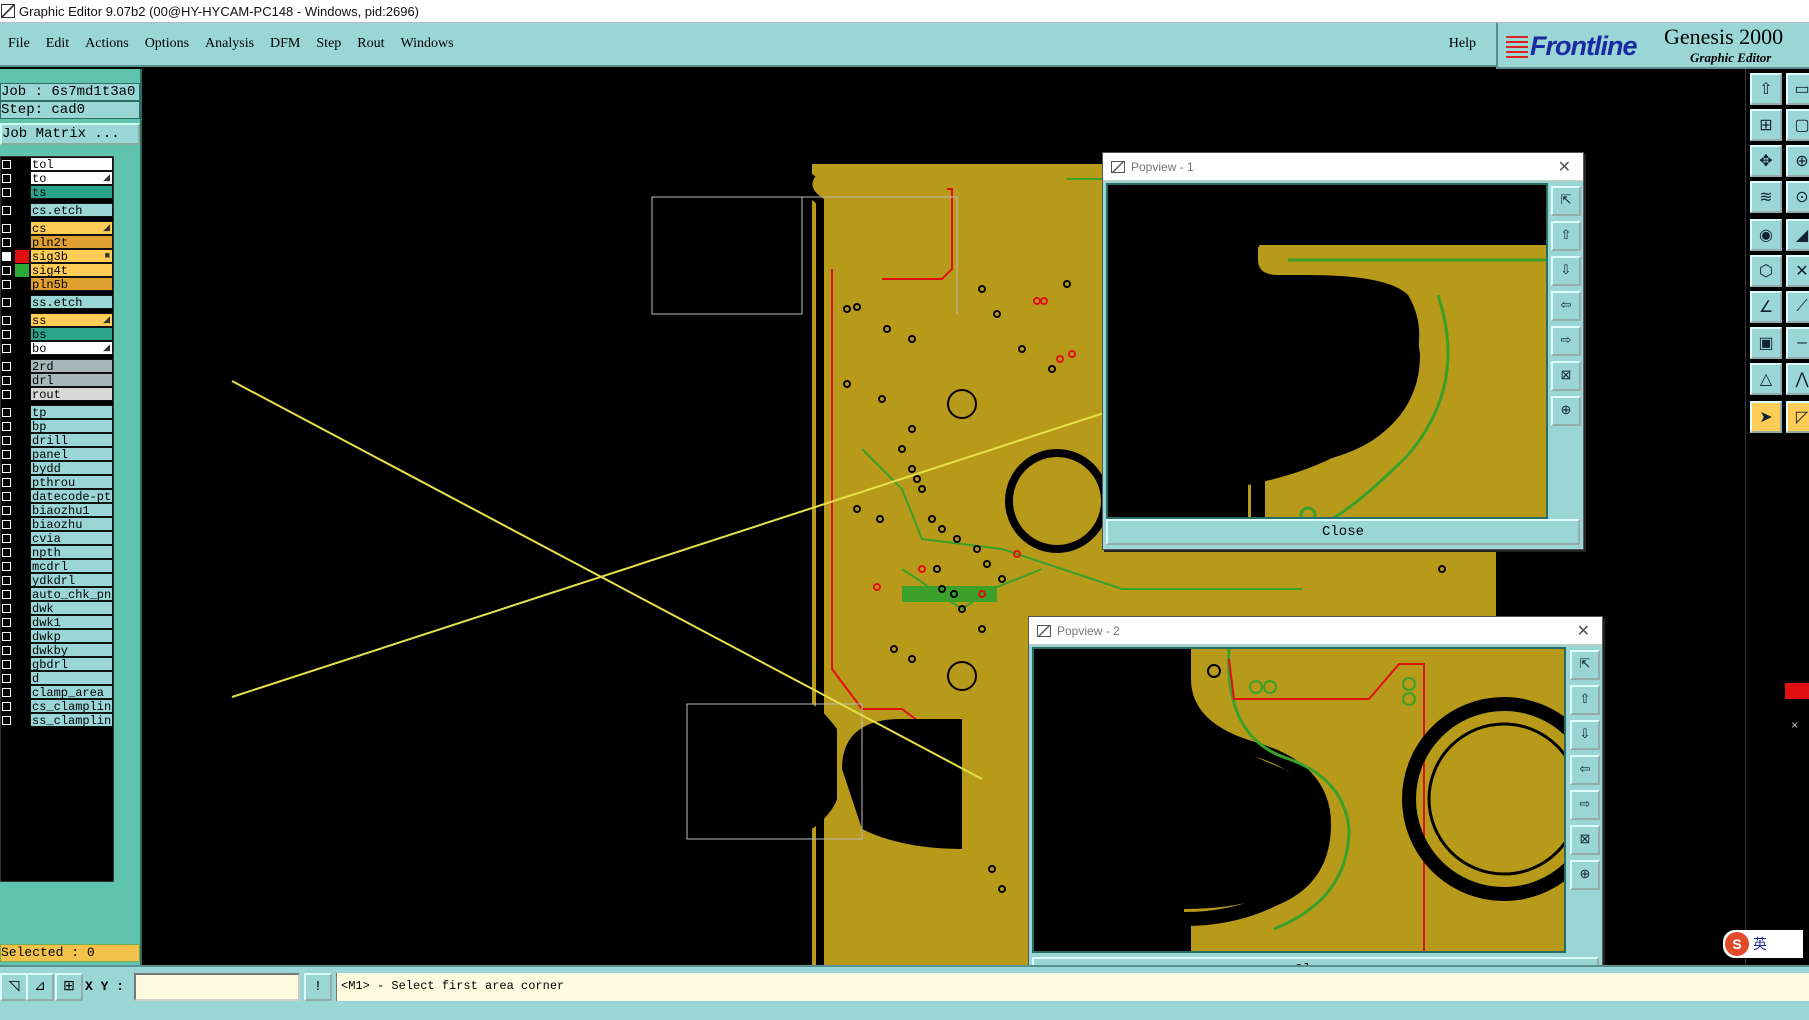  I want to click on layer-row: sig4t, so click(57, 270).